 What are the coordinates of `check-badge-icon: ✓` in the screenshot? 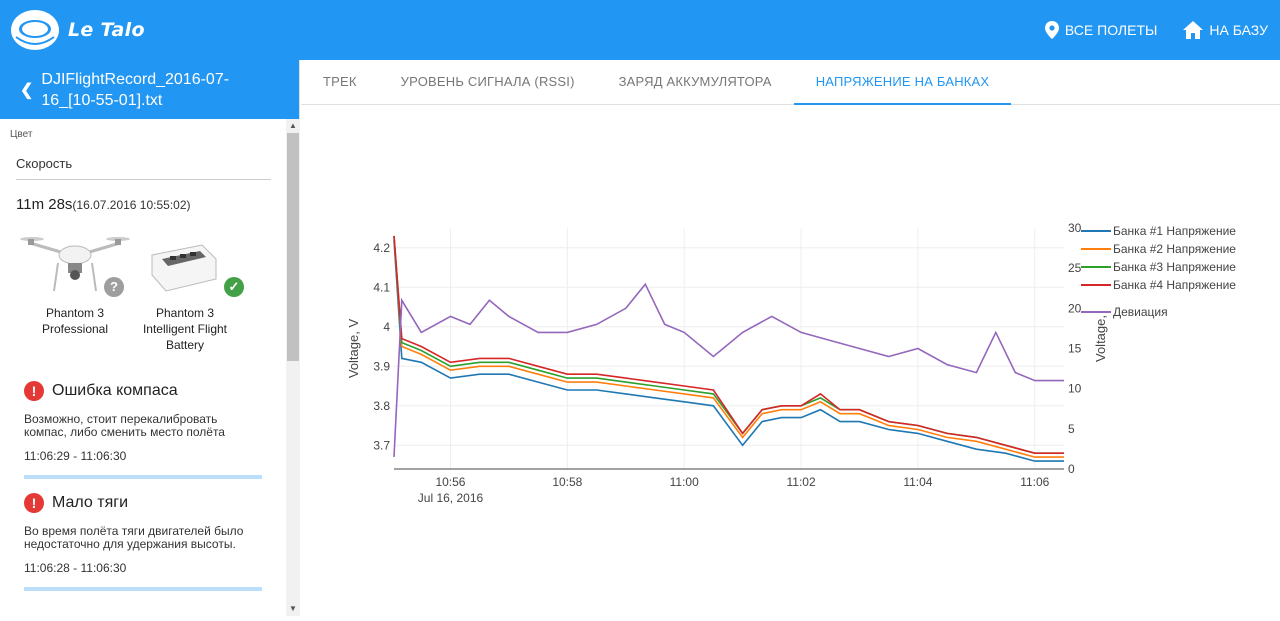 It's located at (234, 287).